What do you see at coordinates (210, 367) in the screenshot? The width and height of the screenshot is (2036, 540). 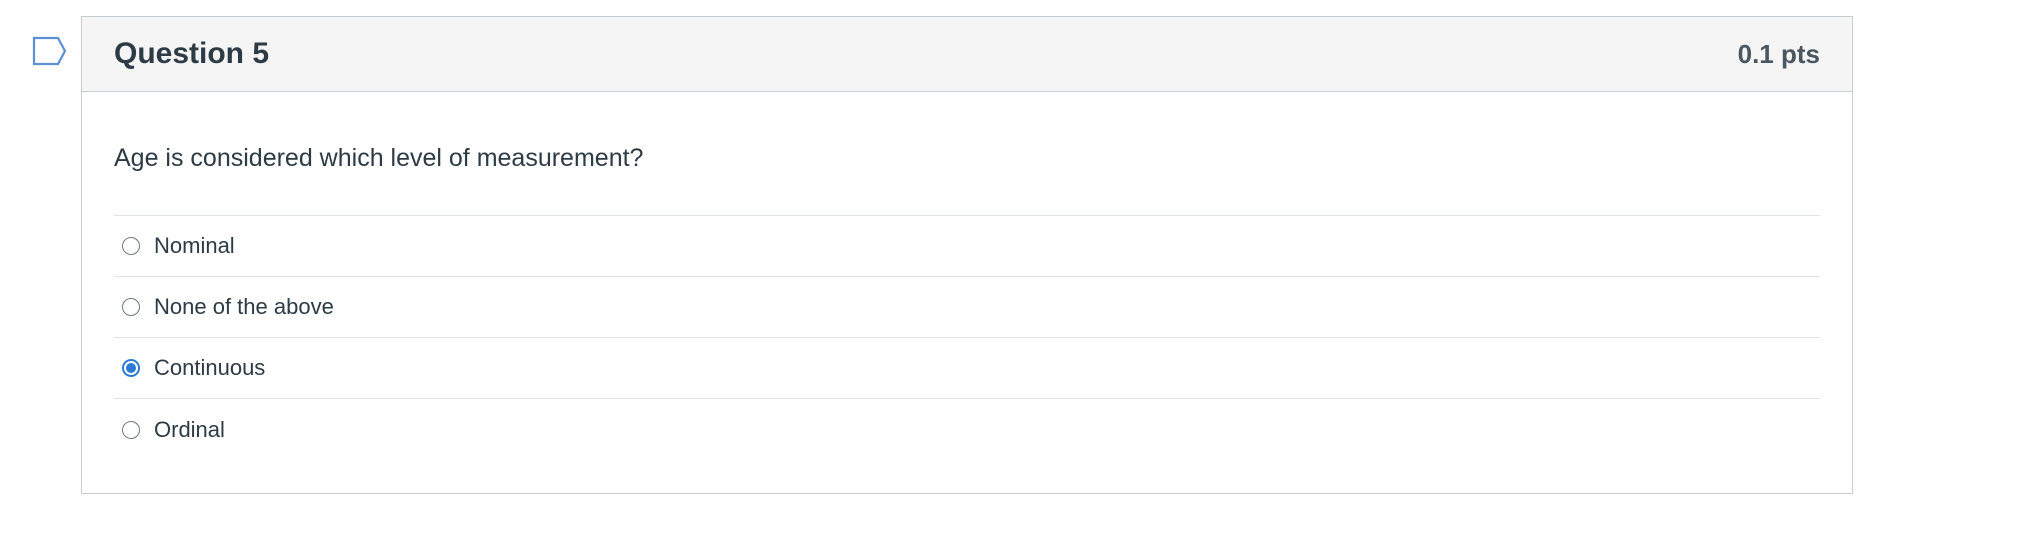 I see `answer-label: Continuous` at bounding box center [210, 367].